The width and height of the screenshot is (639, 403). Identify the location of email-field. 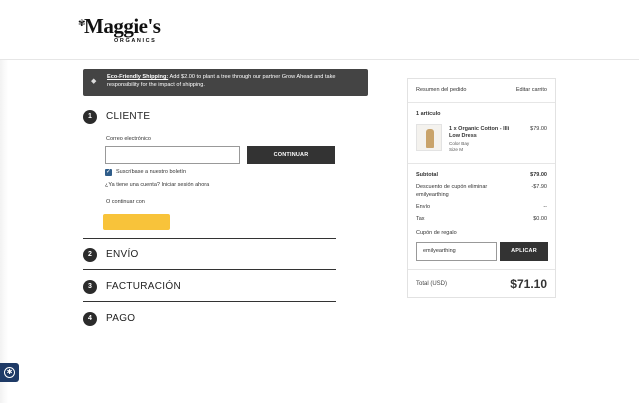
(172, 155).